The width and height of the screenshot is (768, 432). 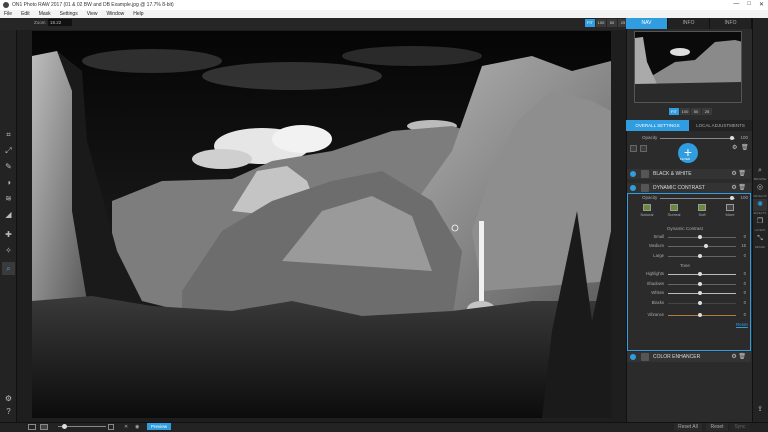 I want to click on slider-value: 15, so click(x=743, y=245).